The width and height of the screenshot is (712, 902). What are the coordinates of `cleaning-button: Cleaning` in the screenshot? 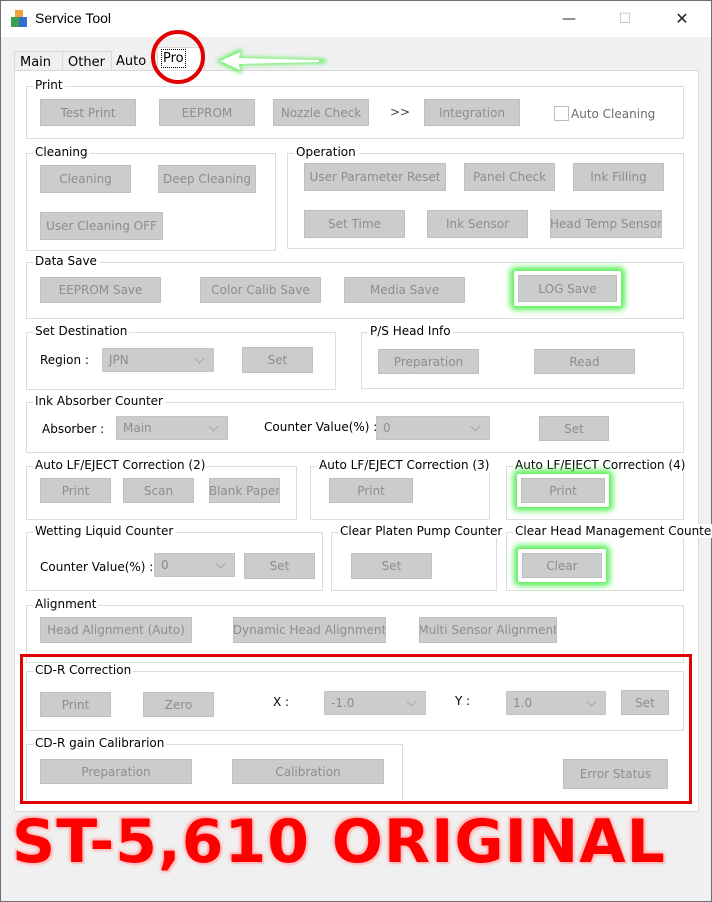 It's located at (85, 179).